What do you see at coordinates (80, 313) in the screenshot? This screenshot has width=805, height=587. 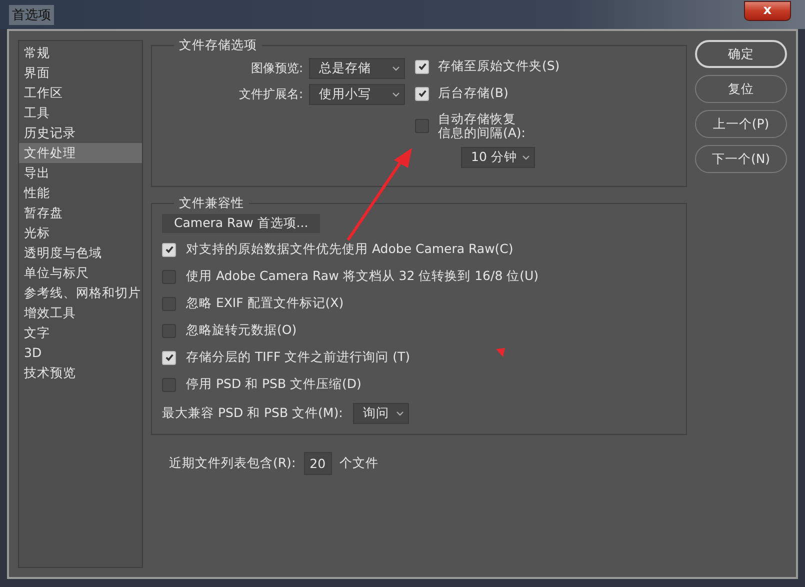 I see `sidebar-item: 增效工具` at bounding box center [80, 313].